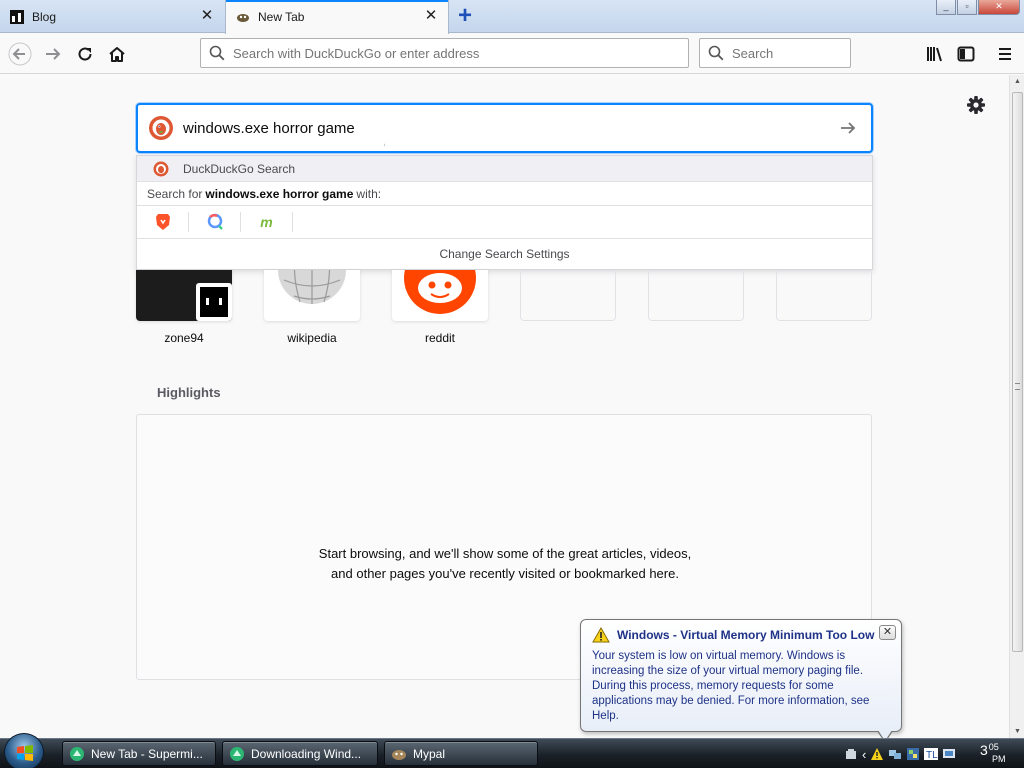 The width and height of the screenshot is (1024, 768). I want to click on search-query-text: windows.exe horror game, so click(269, 128).